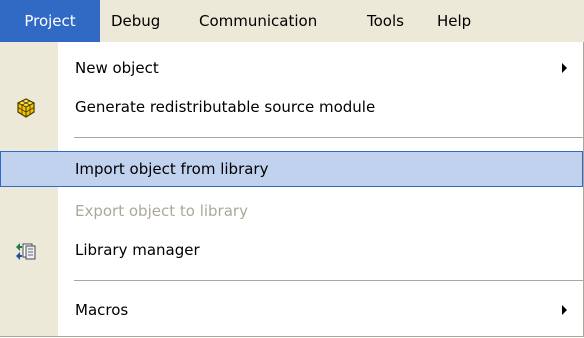  What do you see at coordinates (225, 107) in the screenshot?
I see `menu-item-label: Generate redistributable source module` at bounding box center [225, 107].